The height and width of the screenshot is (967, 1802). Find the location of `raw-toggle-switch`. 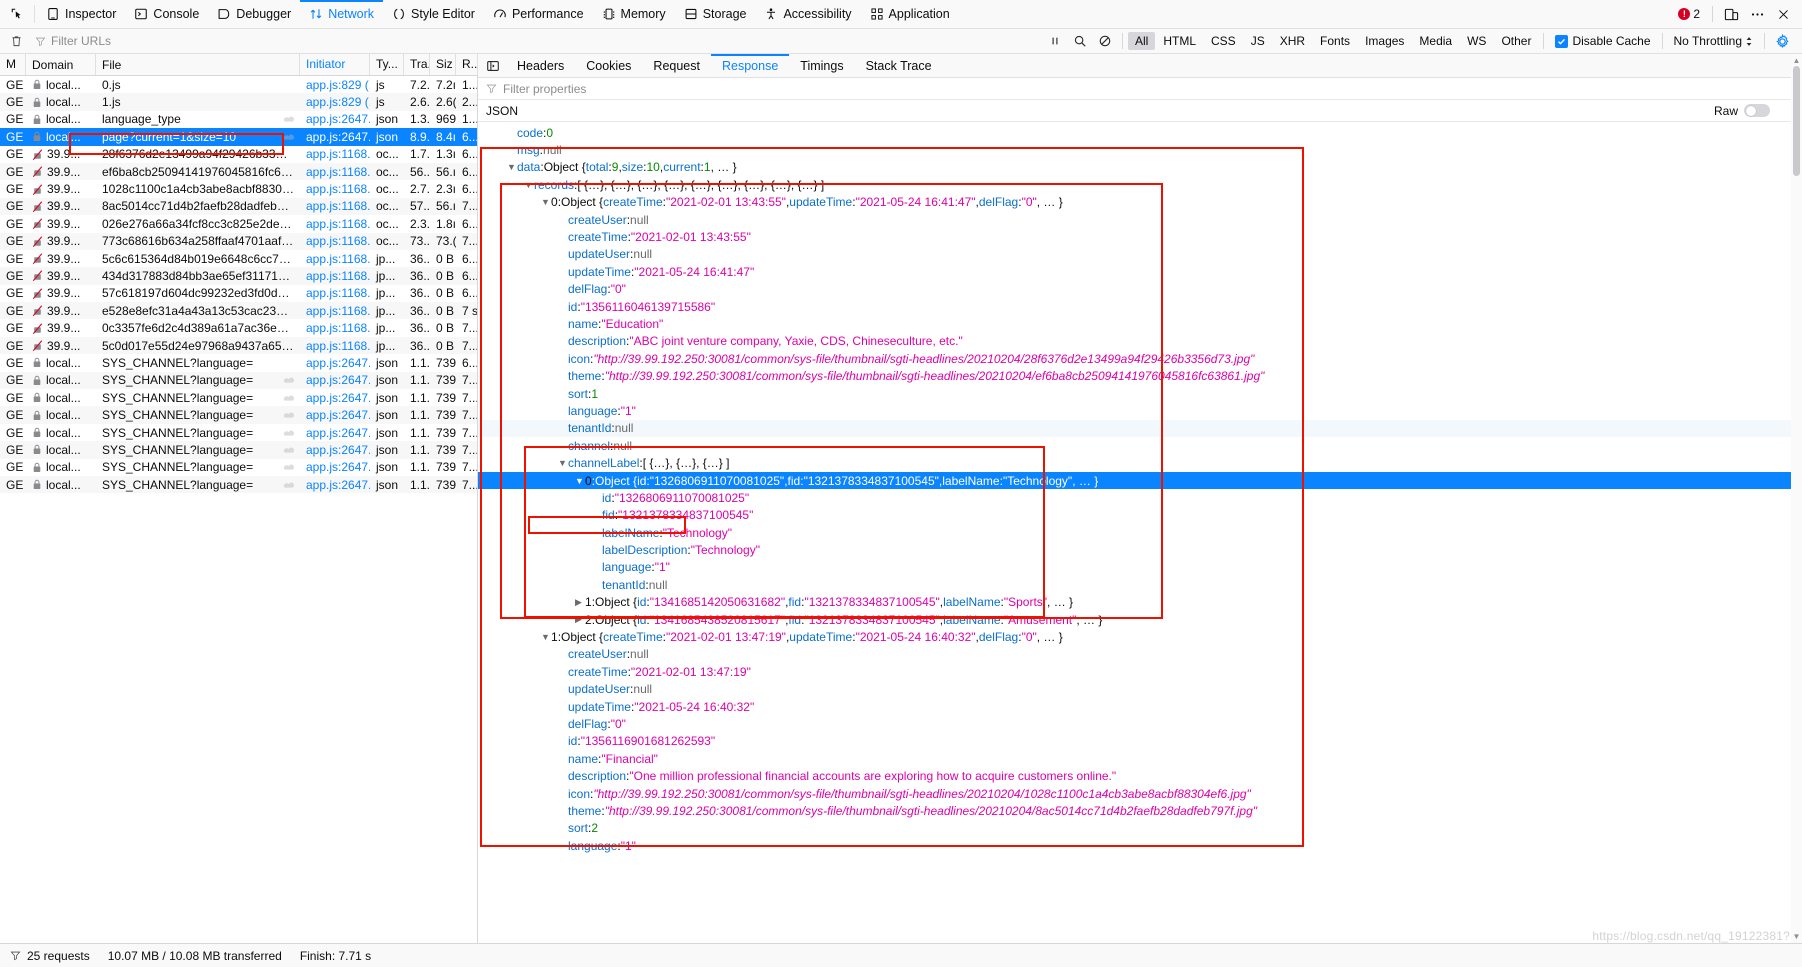

raw-toggle-switch is located at coordinates (1757, 110).